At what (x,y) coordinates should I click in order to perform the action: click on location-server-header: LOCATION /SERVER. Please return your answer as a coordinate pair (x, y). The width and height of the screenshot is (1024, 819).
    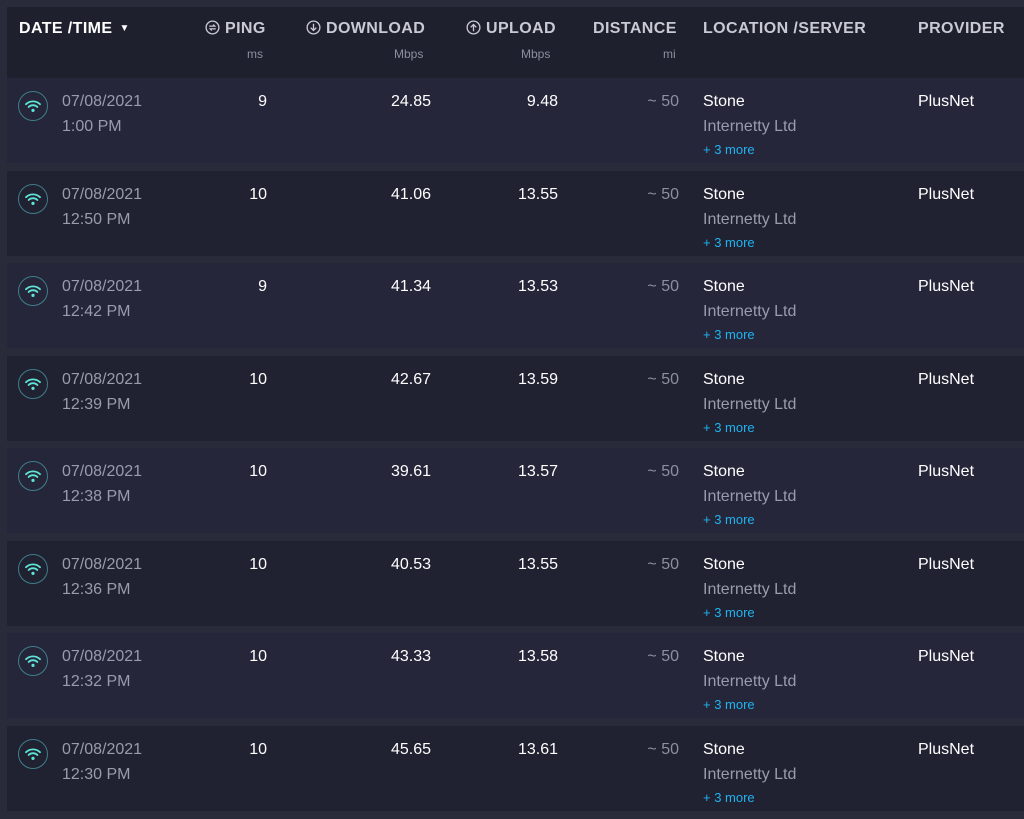
    Looking at the image, I should click on (784, 29).